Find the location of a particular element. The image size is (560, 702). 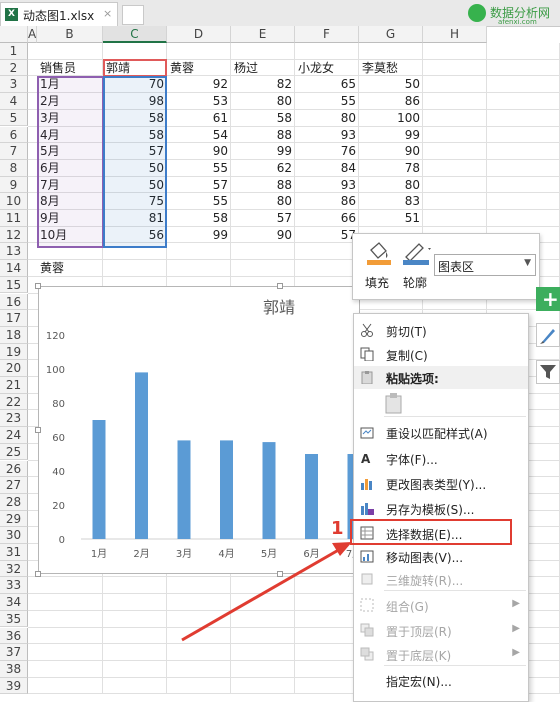

row-header-1: 1 is located at coordinates (14, 51).